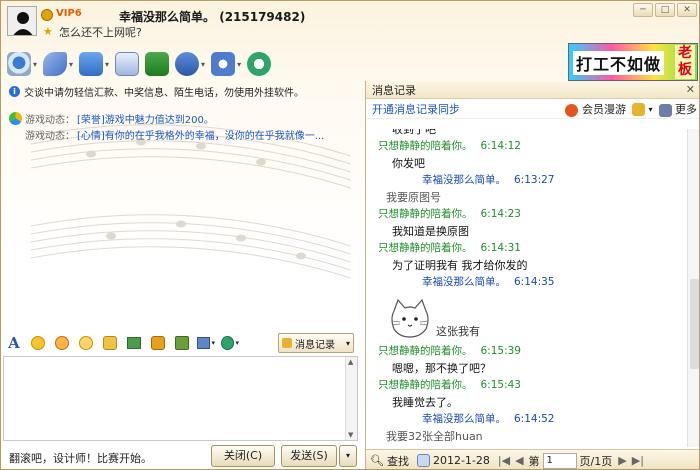 This screenshot has height=470, width=700. I want to click on prev-page-icon: ◀, so click(519, 460).